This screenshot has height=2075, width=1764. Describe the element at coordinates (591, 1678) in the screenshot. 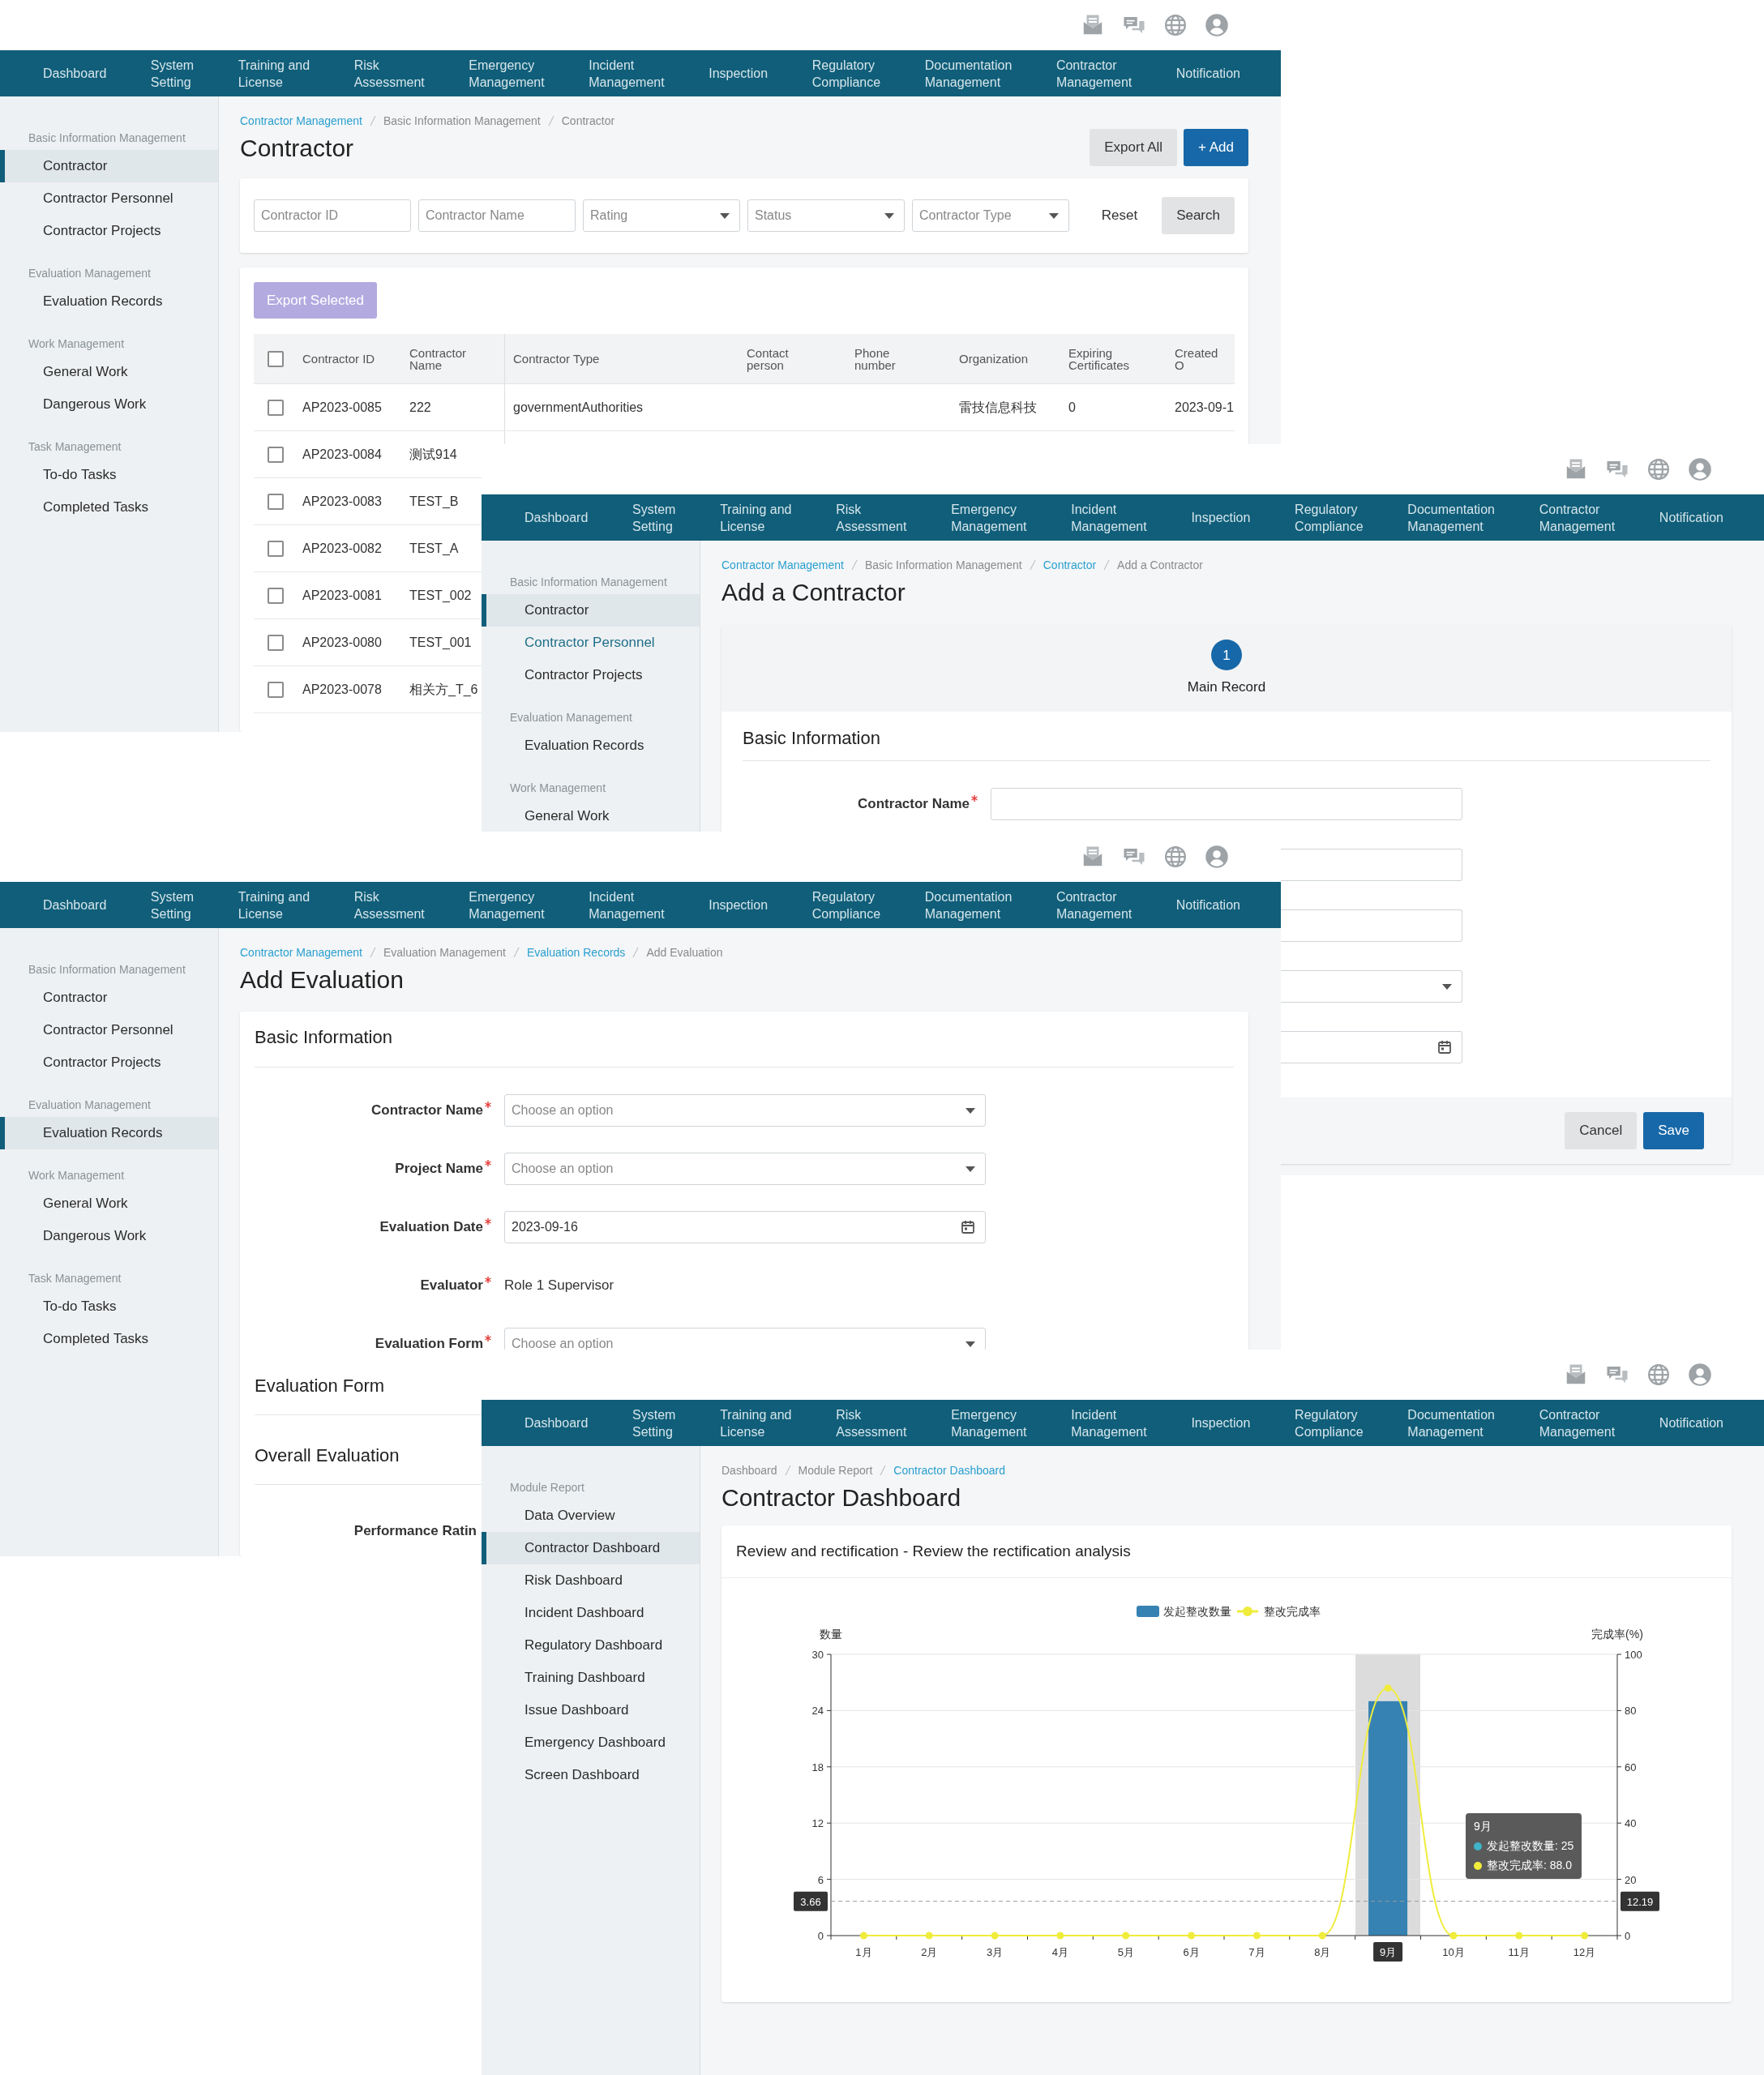

I see `sidebar-item: Training Dashboard` at that location.